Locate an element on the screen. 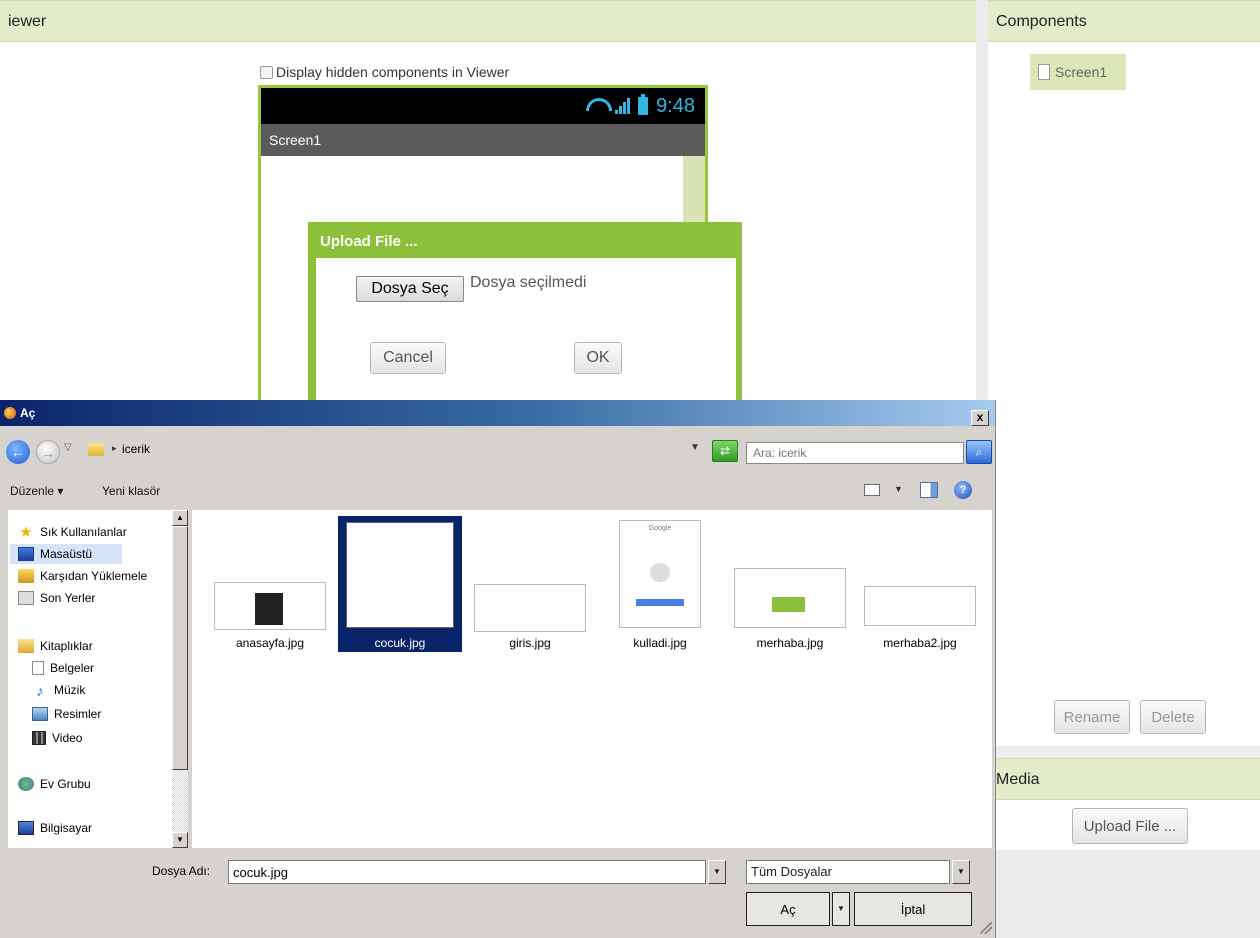  nav-item-pictures: Resimler is located at coordinates (66, 714).